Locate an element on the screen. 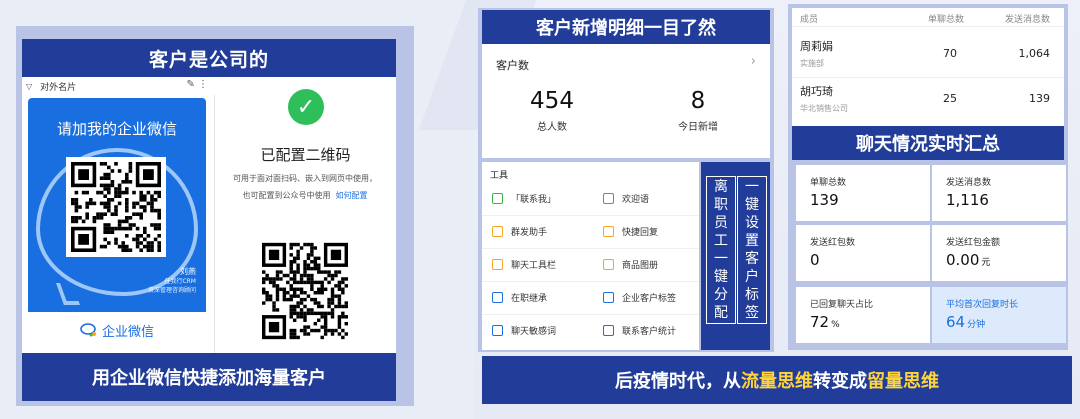 This screenshot has width=1080, height=419. contact-me-icon is located at coordinates (497, 198).